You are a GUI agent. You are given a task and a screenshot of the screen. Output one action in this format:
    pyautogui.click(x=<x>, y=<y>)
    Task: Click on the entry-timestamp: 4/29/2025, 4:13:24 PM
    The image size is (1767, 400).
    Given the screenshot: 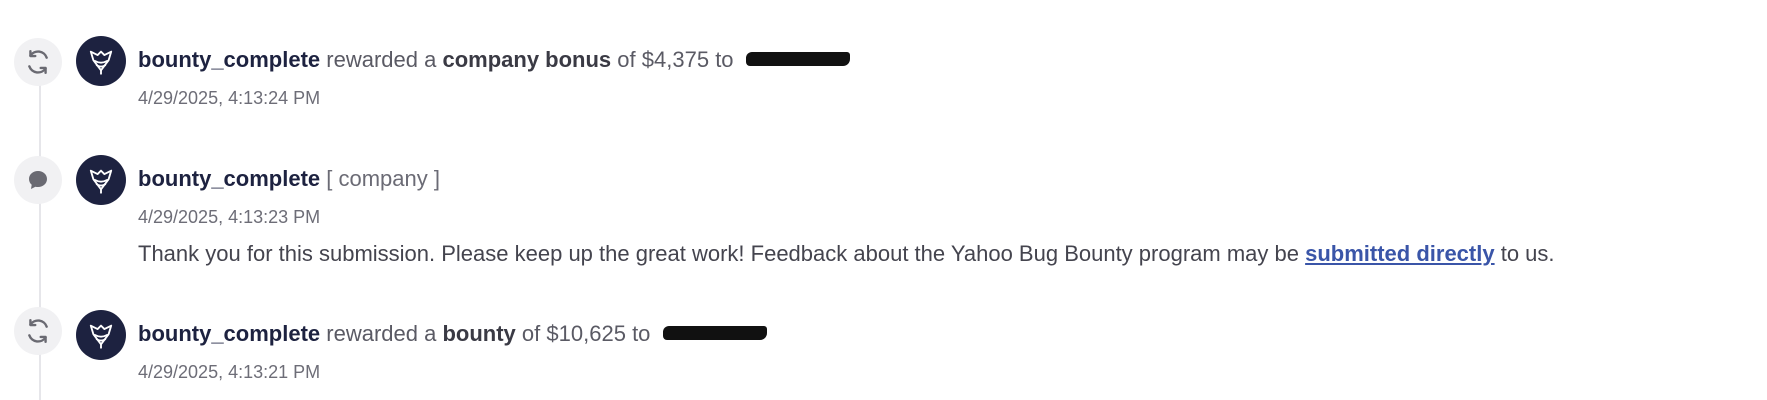 What is the action you would take?
    pyautogui.click(x=229, y=98)
    